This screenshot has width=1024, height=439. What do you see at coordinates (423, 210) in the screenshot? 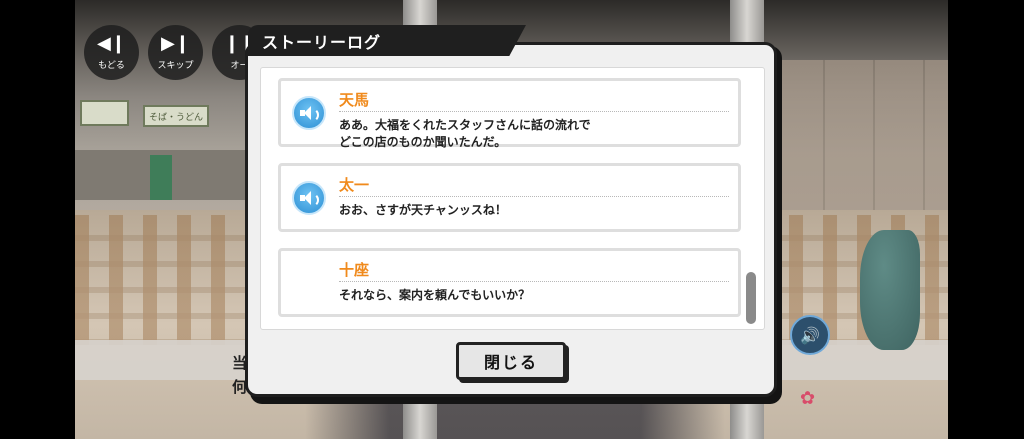
I see `dialogue-text: おお、さすが天チャンッスね！` at bounding box center [423, 210].